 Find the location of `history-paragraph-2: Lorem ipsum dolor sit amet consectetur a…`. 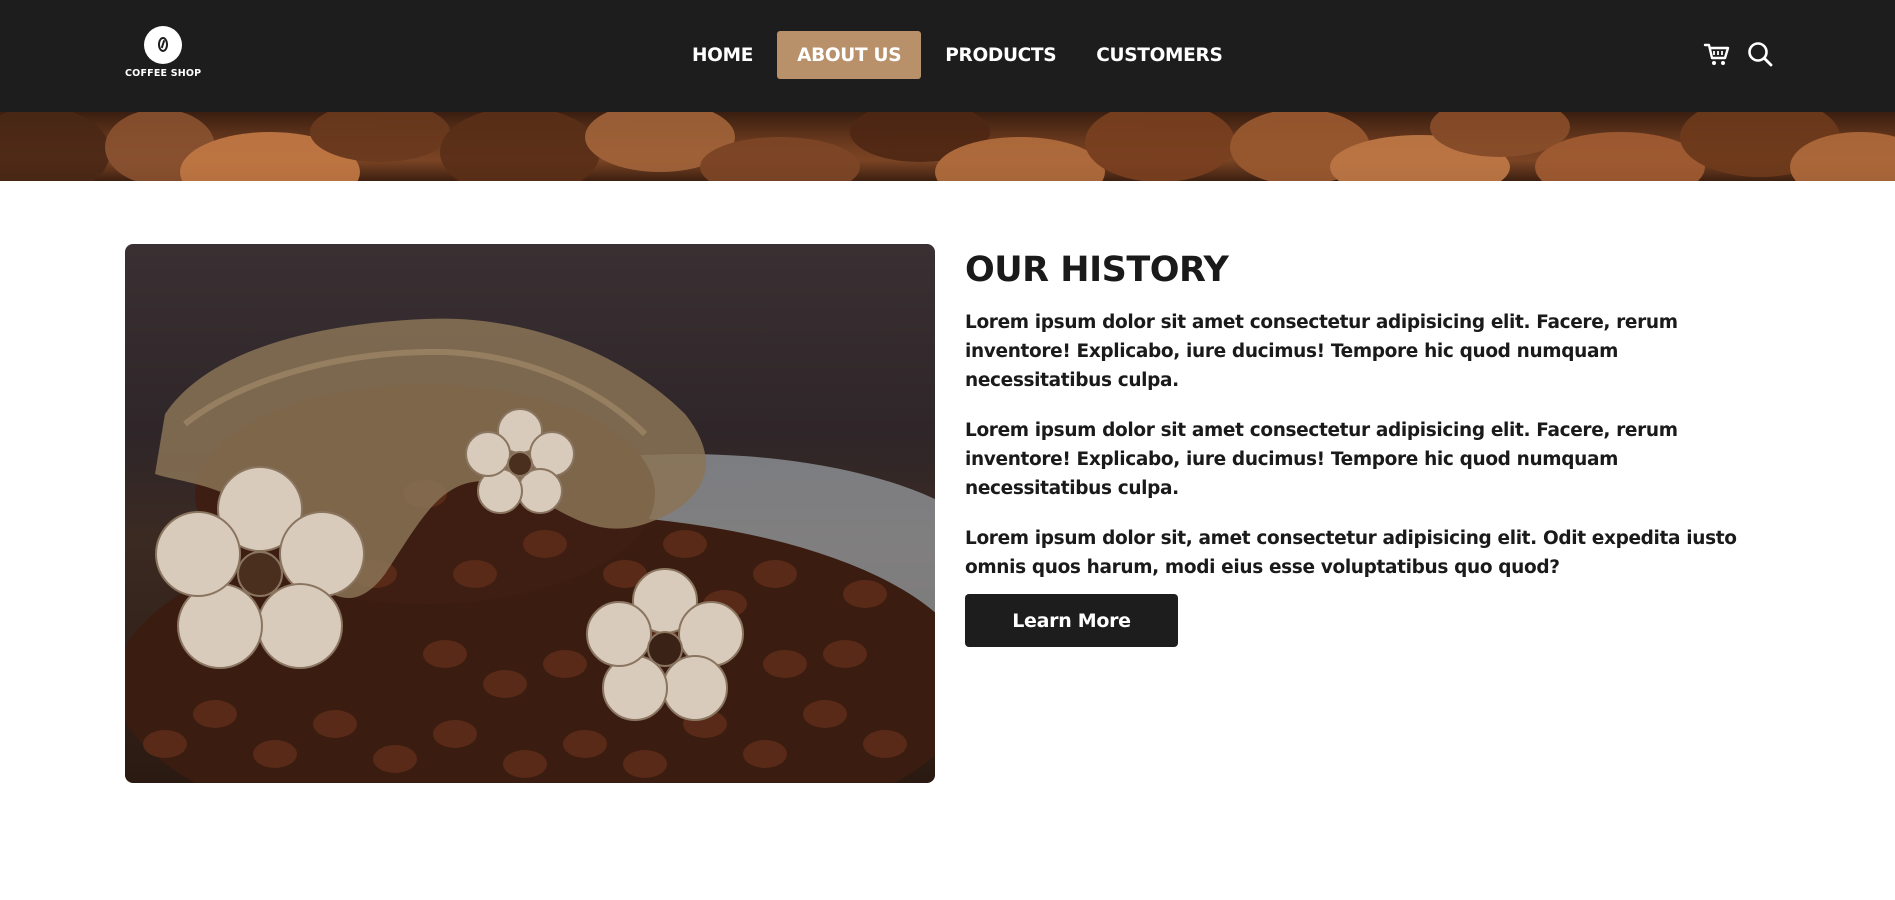

history-paragraph-2: Lorem ipsum dolor sit amet consectetur a… is located at coordinates (1321, 459).